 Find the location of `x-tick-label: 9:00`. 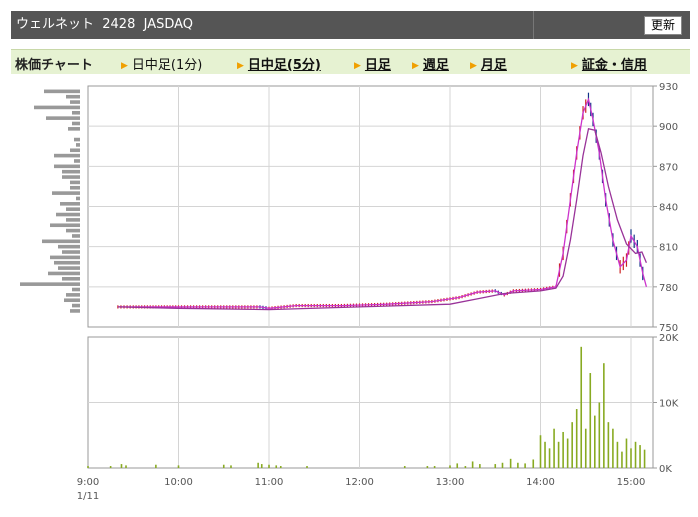

x-tick-label: 9:00 is located at coordinates (88, 482).